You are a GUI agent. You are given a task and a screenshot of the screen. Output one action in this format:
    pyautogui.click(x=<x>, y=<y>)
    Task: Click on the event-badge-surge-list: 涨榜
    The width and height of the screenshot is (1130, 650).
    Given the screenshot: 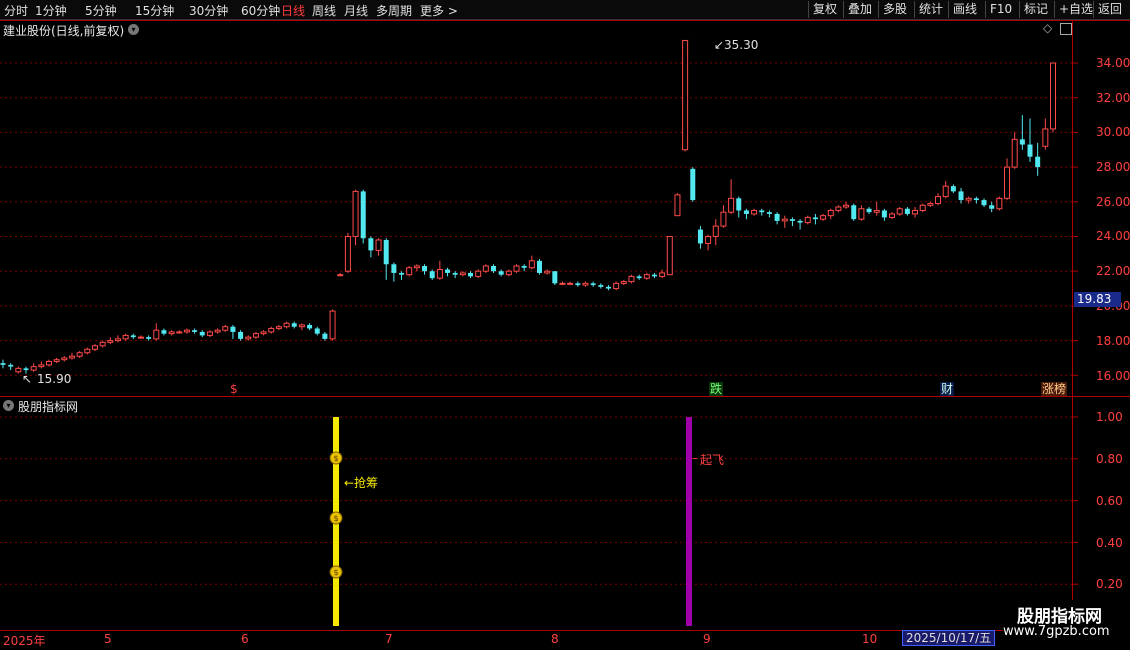 What is the action you would take?
    pyautogui.click(x=1054, y=389)
    